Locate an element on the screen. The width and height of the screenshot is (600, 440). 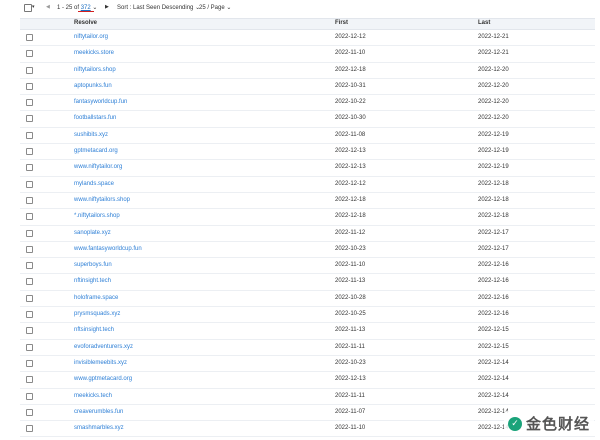
resolve-link: niftytailor.org is located at coordinates (91, 37).